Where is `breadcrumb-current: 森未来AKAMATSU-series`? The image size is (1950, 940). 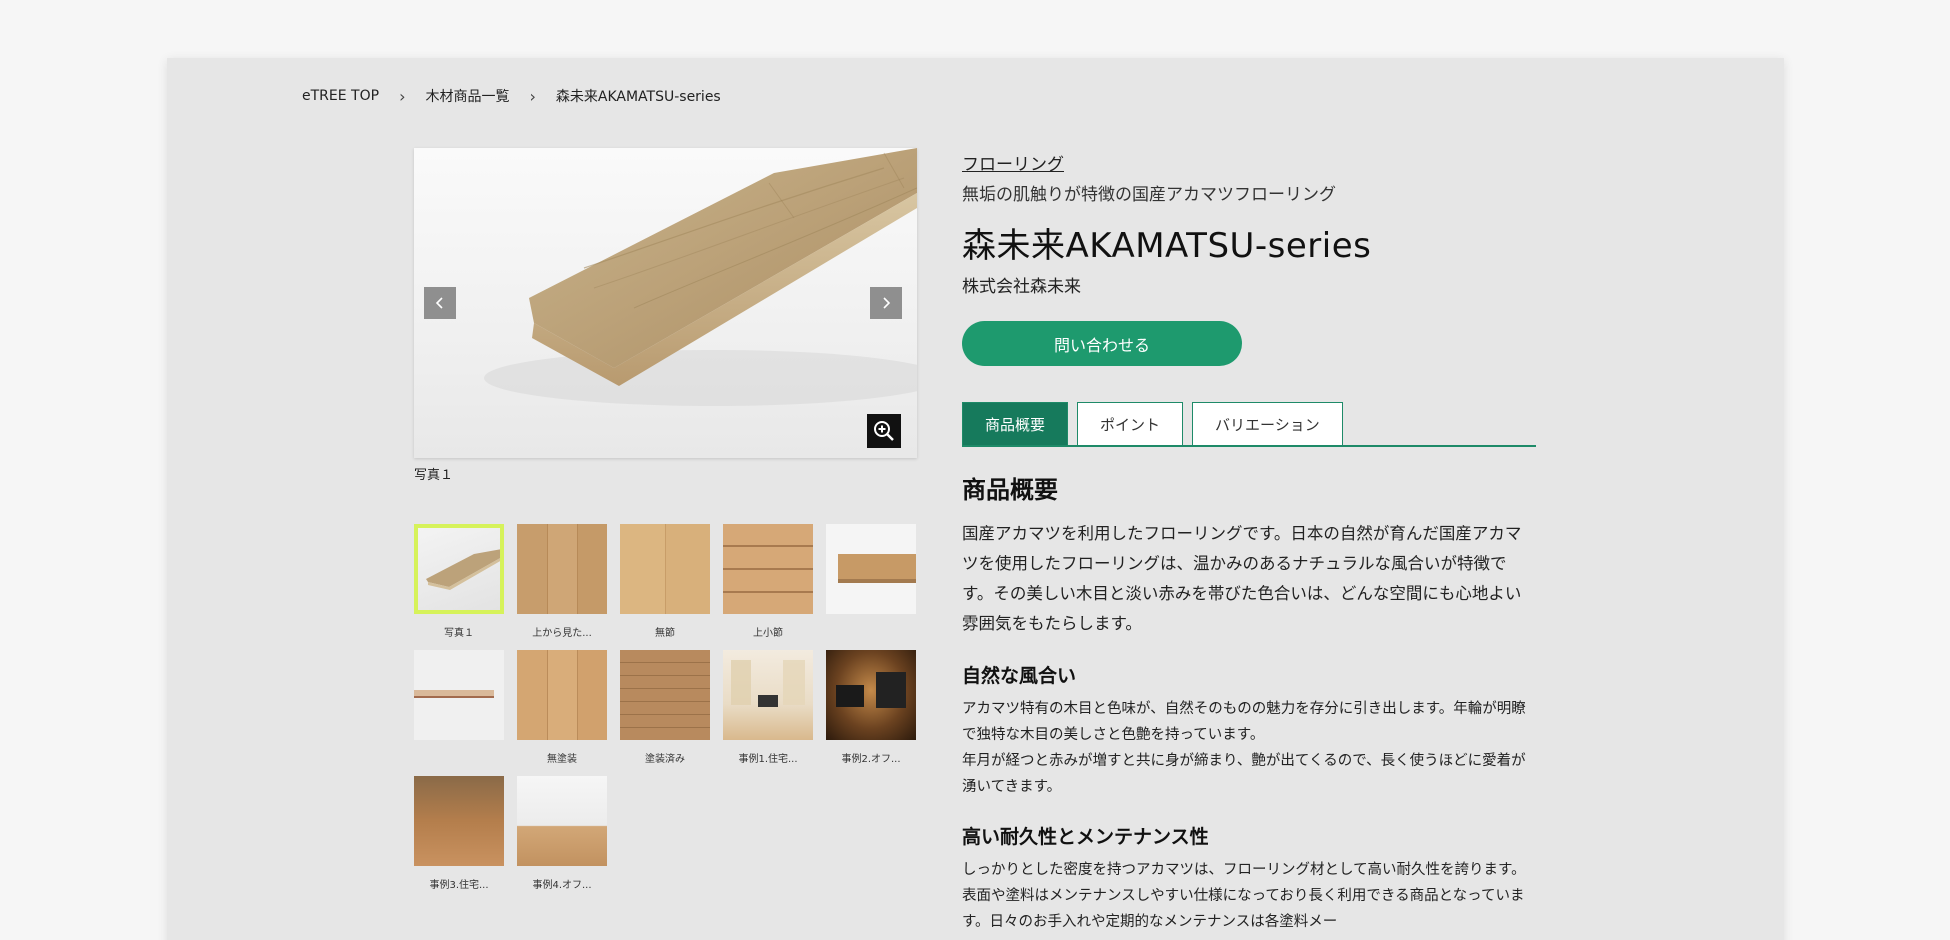 breadcrumb-current: 森未来AKAMATSU-series is located at coordinates (638, 97).